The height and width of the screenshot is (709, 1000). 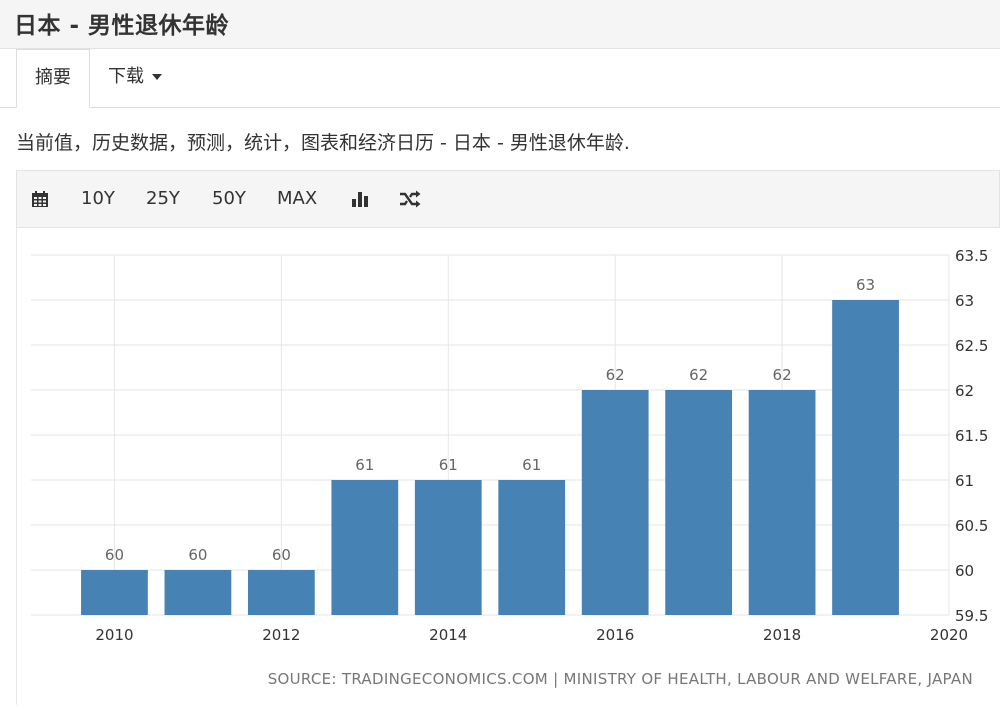 What do you see at coordinates (532, 547) in the screenshot?
I see `bar-2015` at bounding box center [532, 547].